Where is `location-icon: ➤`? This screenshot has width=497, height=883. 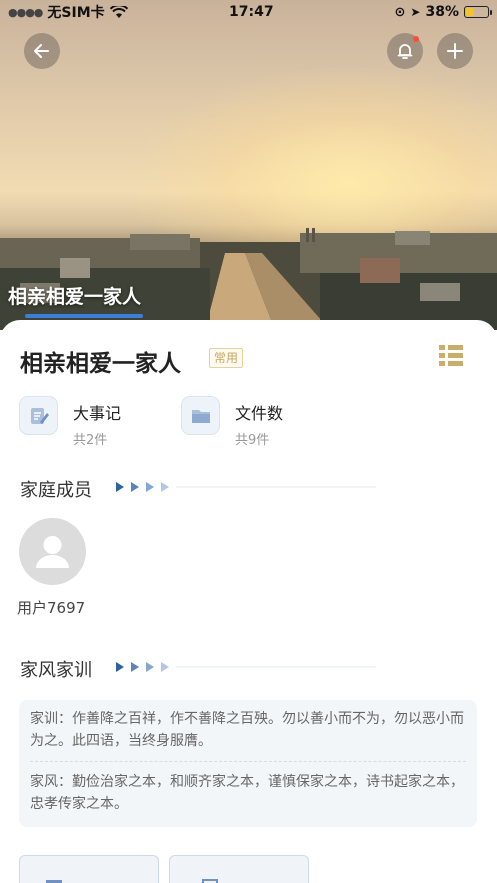 location-icon: ➤ is located at coordinates (415, 12).